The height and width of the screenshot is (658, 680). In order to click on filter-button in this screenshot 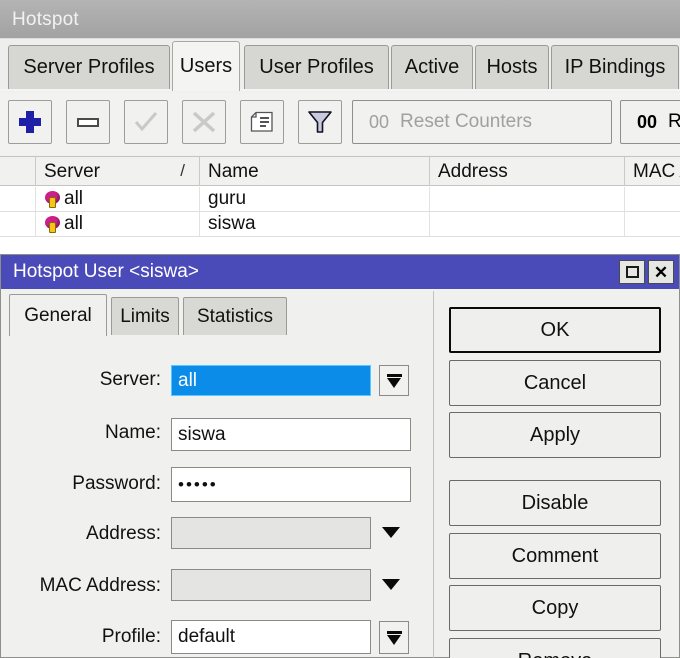, I will do `click(320, 122)`.